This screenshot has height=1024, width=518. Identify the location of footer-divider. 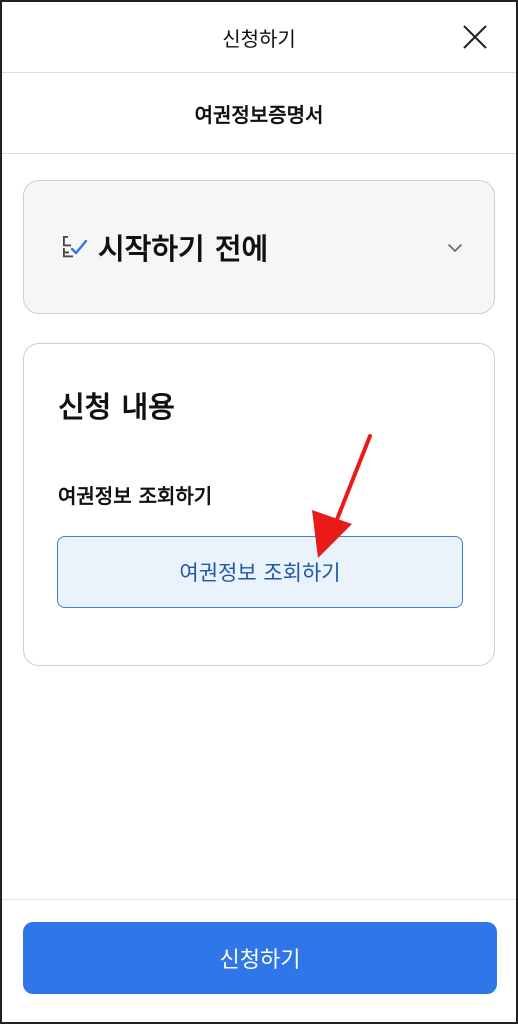
(259, 899).